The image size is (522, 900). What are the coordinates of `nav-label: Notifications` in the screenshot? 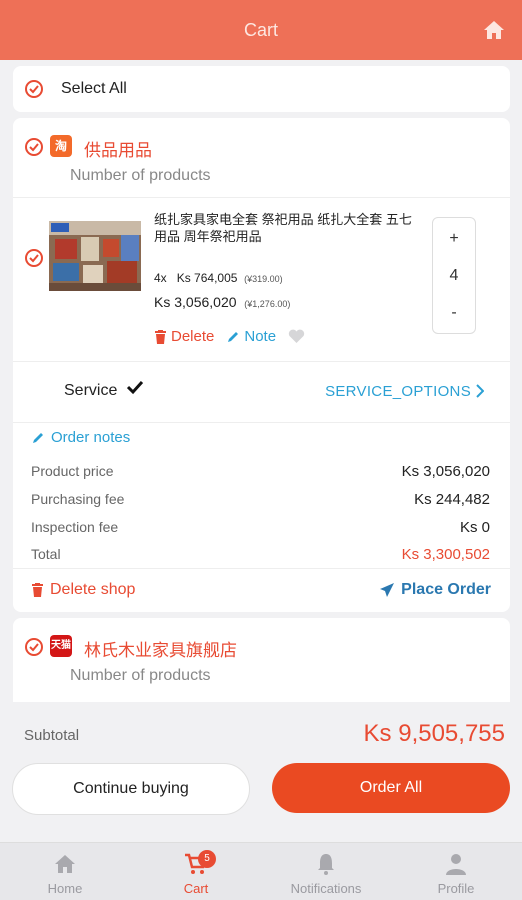 It's located at (326, 888).